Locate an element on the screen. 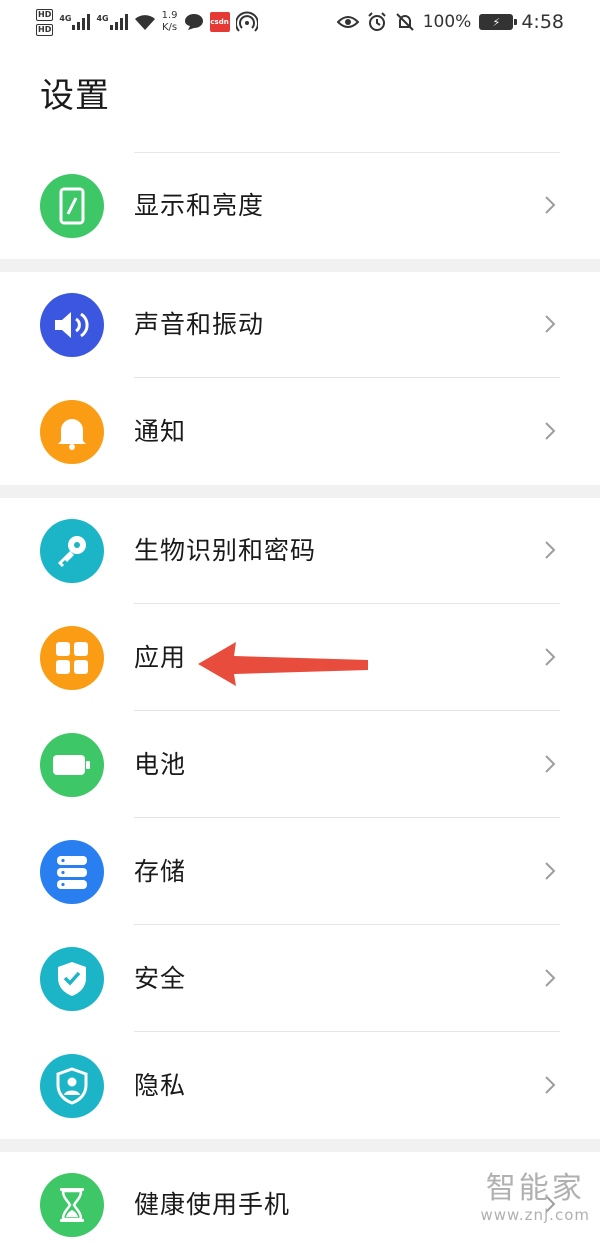 The image size is (600, 1258). settings-item-notifications: 通知 is located at coordinates (300, 432).